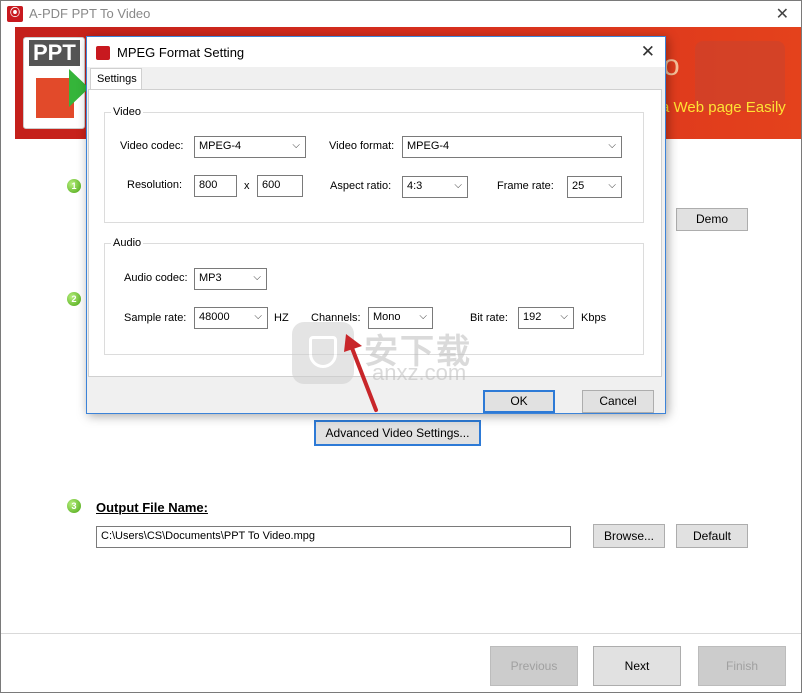 Image resolution: width=802 pixels, height=693 pixels. Describe the element at coordinates (782, 14) in the screenshot. I see `close-icon: ✕` at that location.